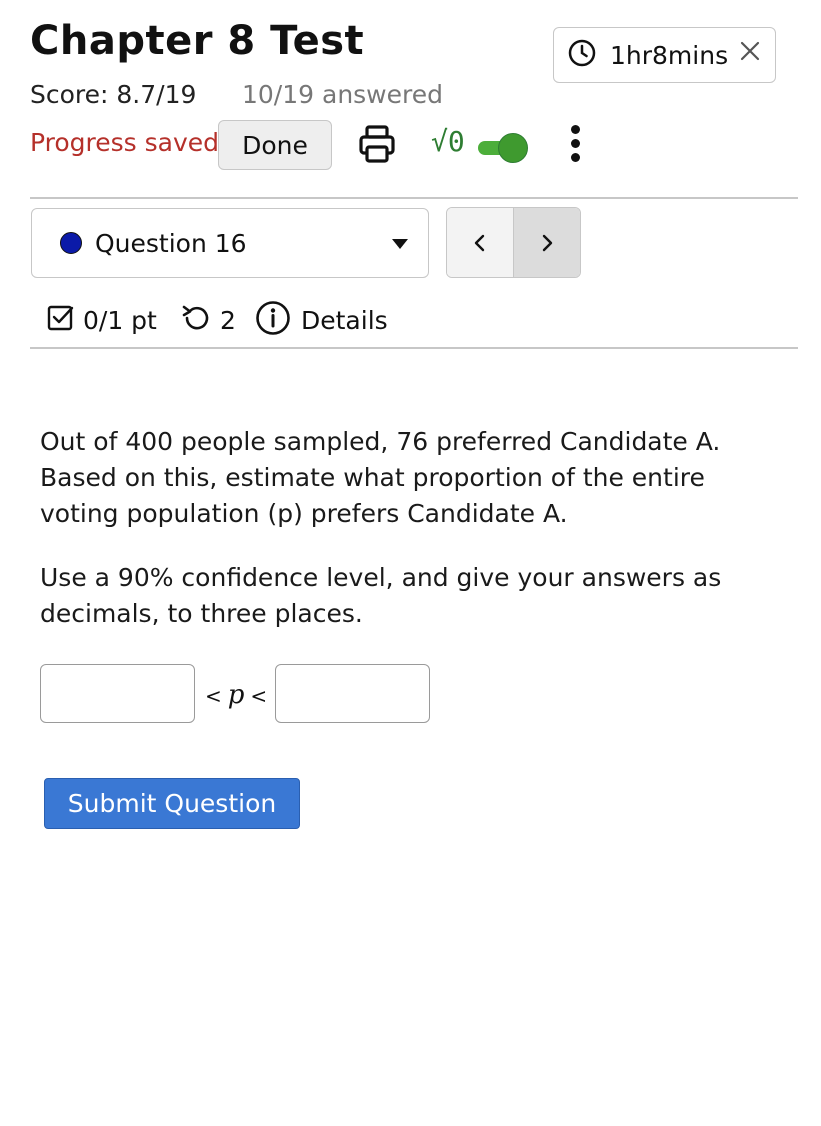 The image size is (821, 1126). Describe the element at coordinates (117, 693) in the screenshot. I see `lower-bound-input` at that location.